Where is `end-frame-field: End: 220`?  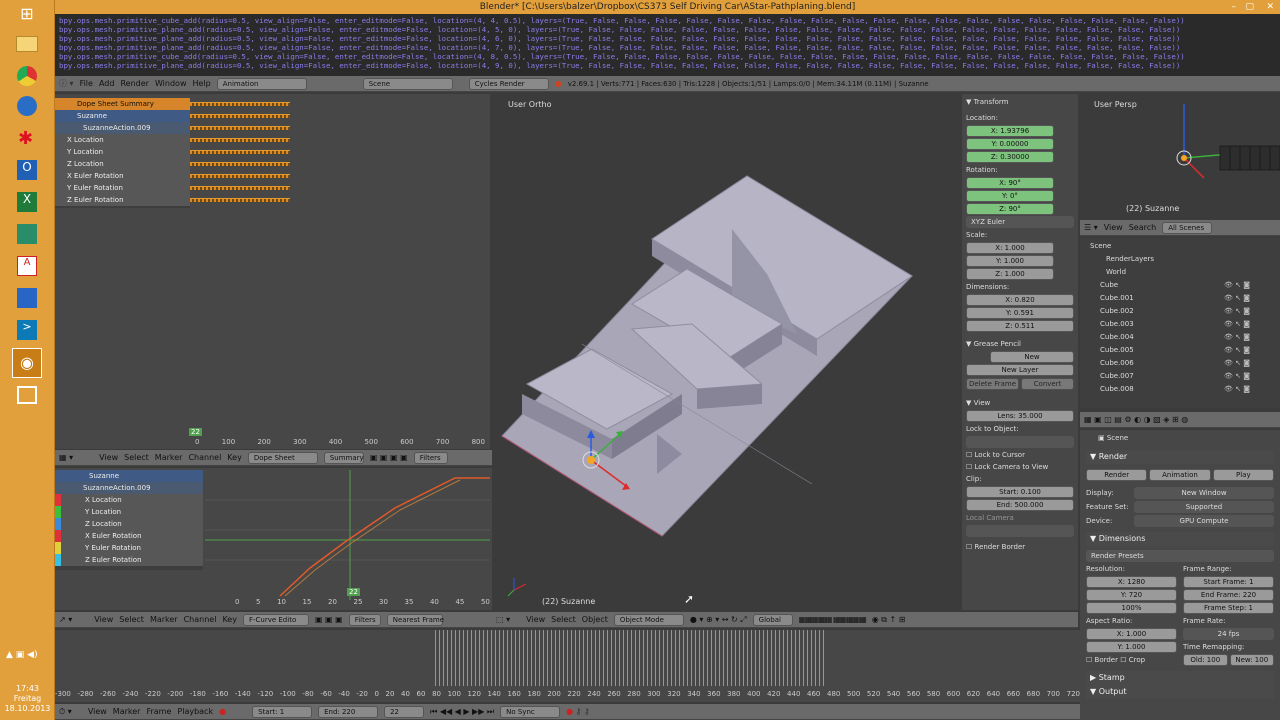
end-frame-field: End: 220 is located at coordinates (348, 711).